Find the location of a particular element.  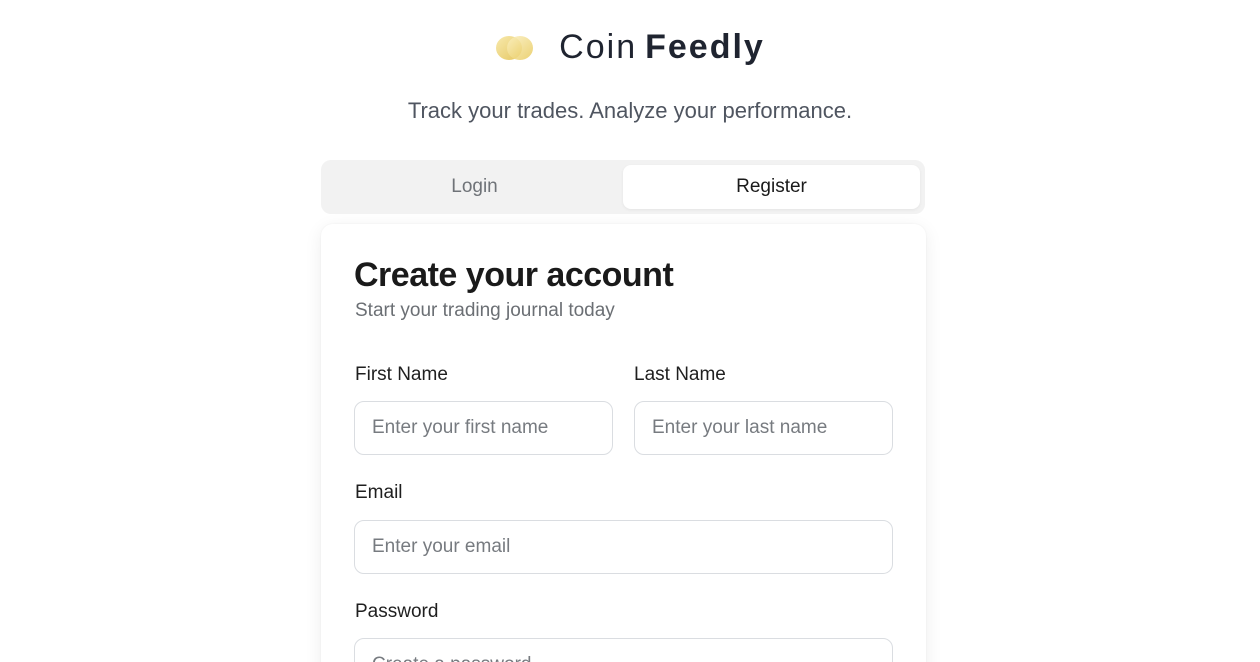

last-name-input is located at coordinates (763, 428).